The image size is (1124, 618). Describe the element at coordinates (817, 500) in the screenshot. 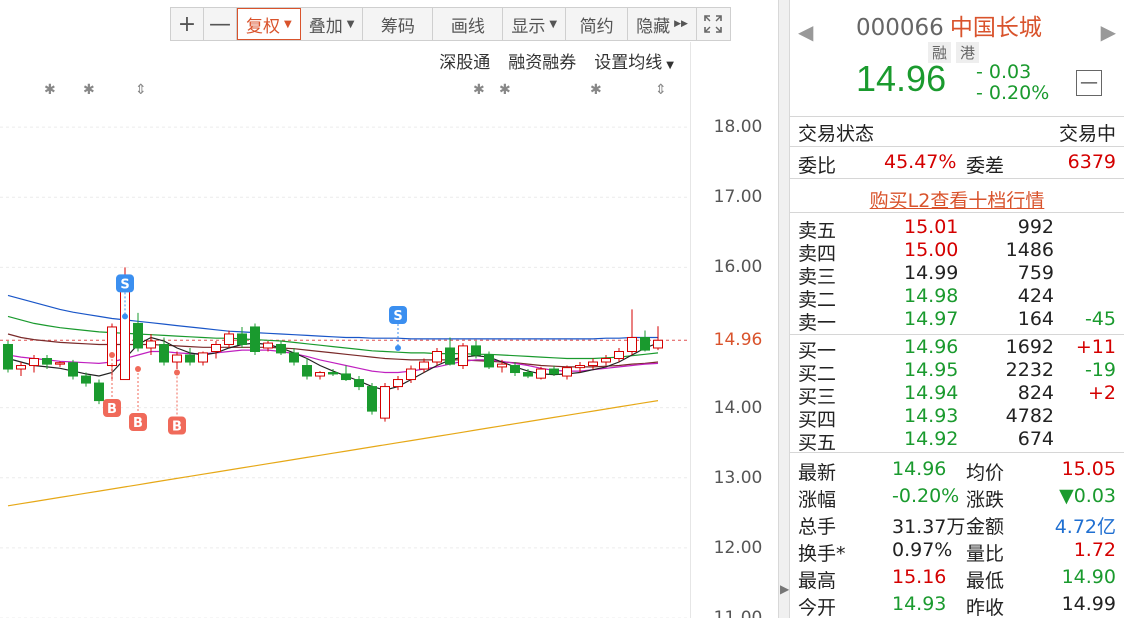

I see `stat-label: 涨幅` at that location.